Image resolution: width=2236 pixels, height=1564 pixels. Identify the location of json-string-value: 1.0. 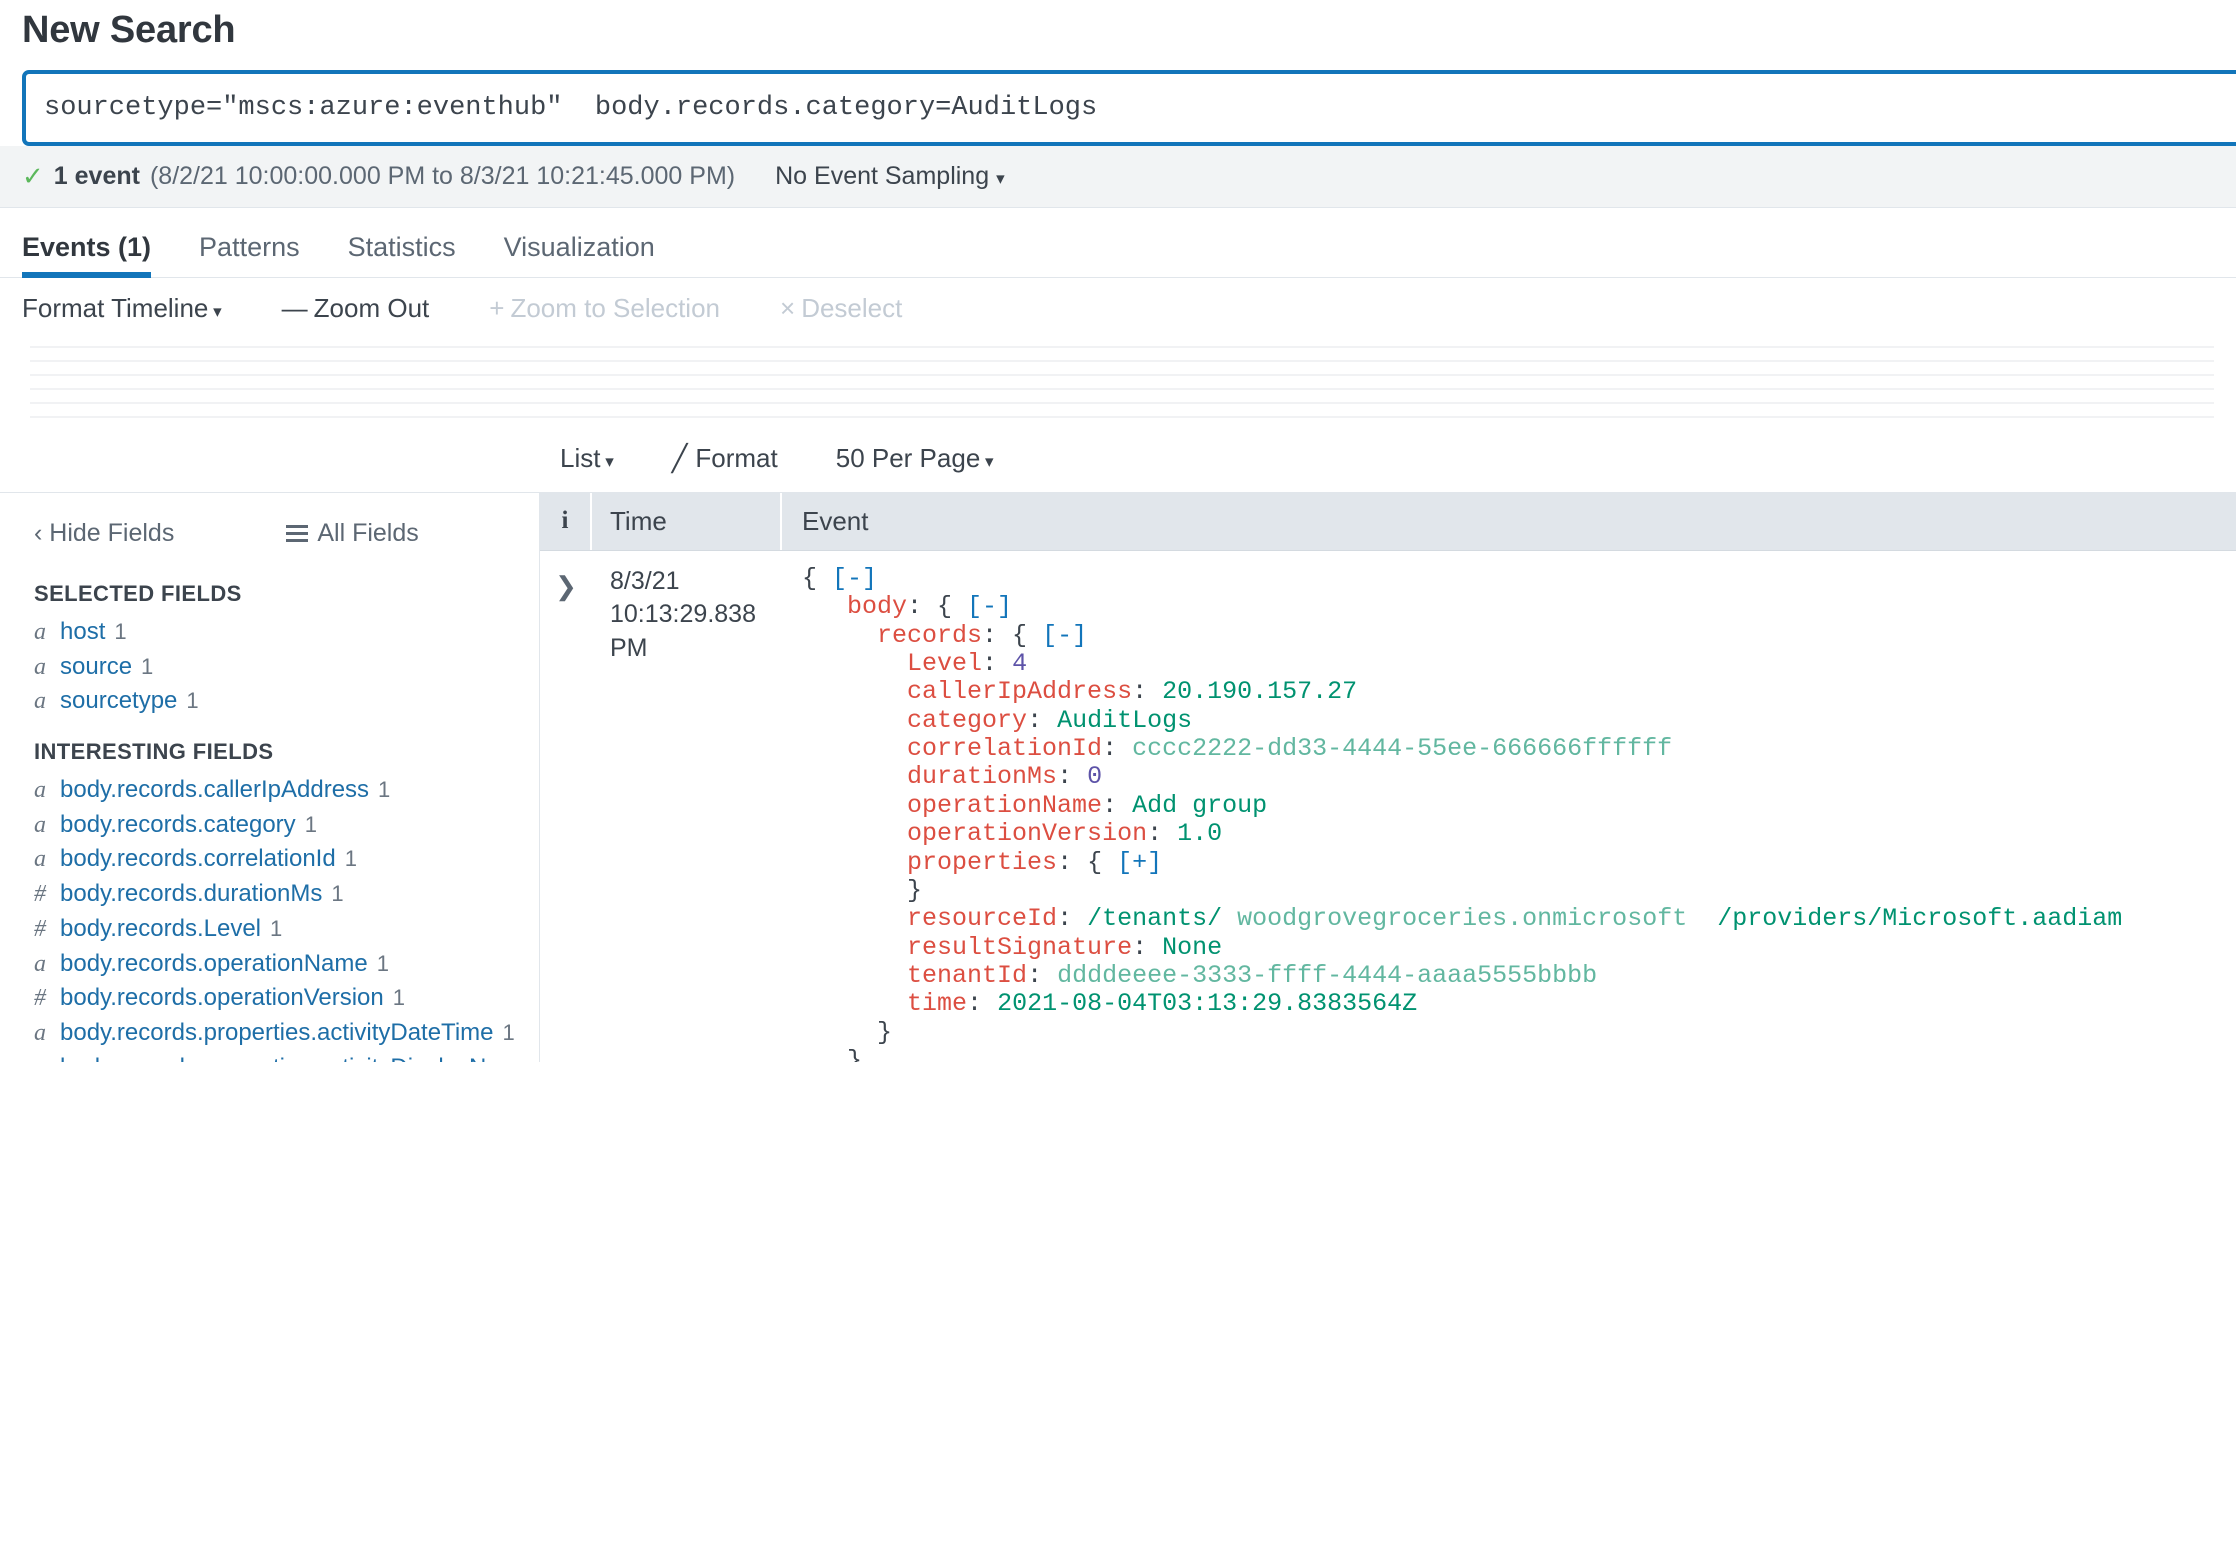
(1199, 833).